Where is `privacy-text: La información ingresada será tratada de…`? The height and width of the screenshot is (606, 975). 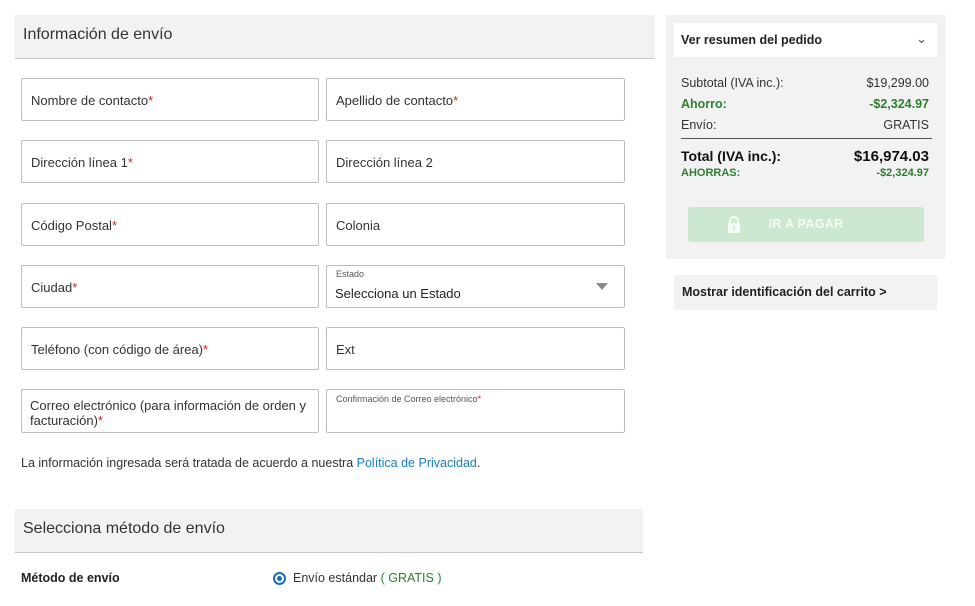
privacy-text: La información ingresada será tratada de… is located at coordinates (187, 463).